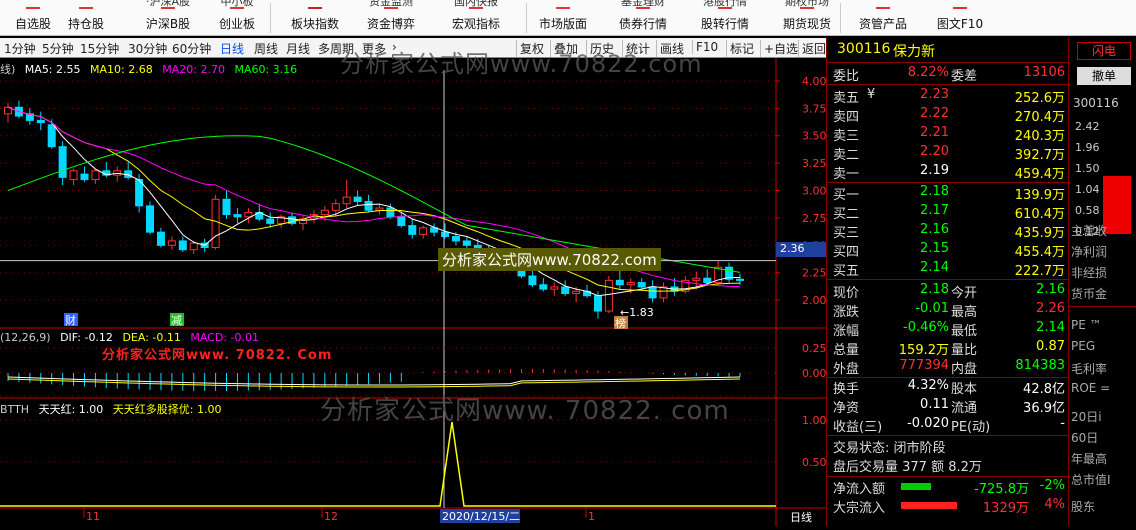 The width and height of the screenshot is (1136, 530). Describe the element at coordinates (846, 155) in the screenshot. I see `row-label: 卖二` at that location.